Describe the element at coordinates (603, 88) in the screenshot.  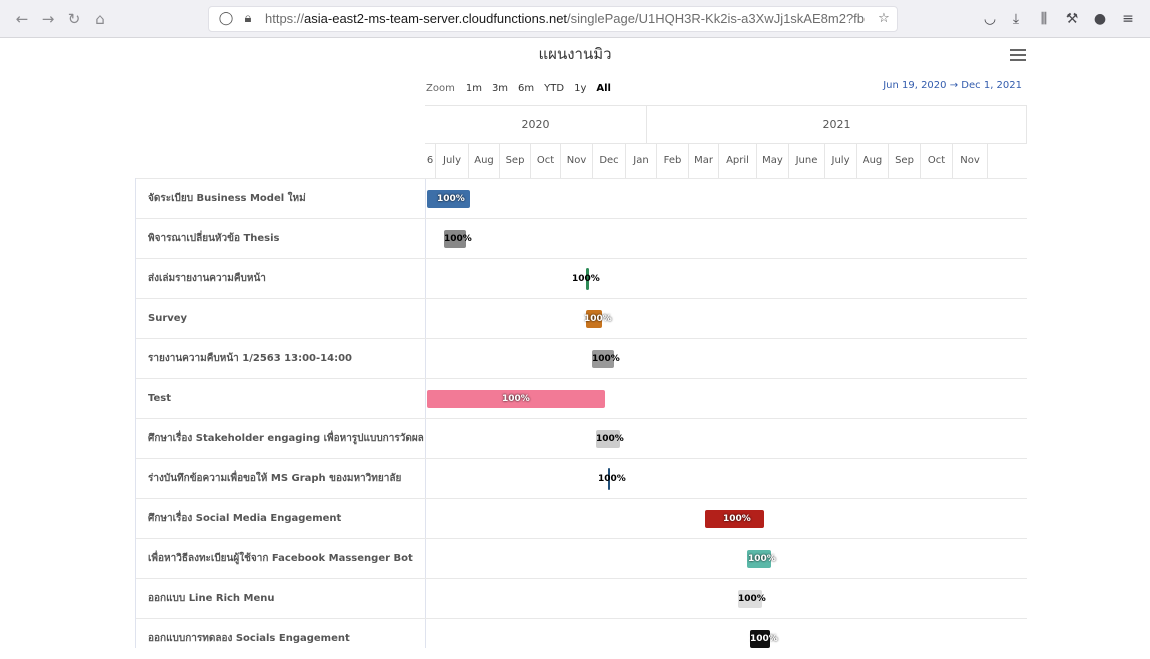
I see `zoom-all-button: All` at that location.